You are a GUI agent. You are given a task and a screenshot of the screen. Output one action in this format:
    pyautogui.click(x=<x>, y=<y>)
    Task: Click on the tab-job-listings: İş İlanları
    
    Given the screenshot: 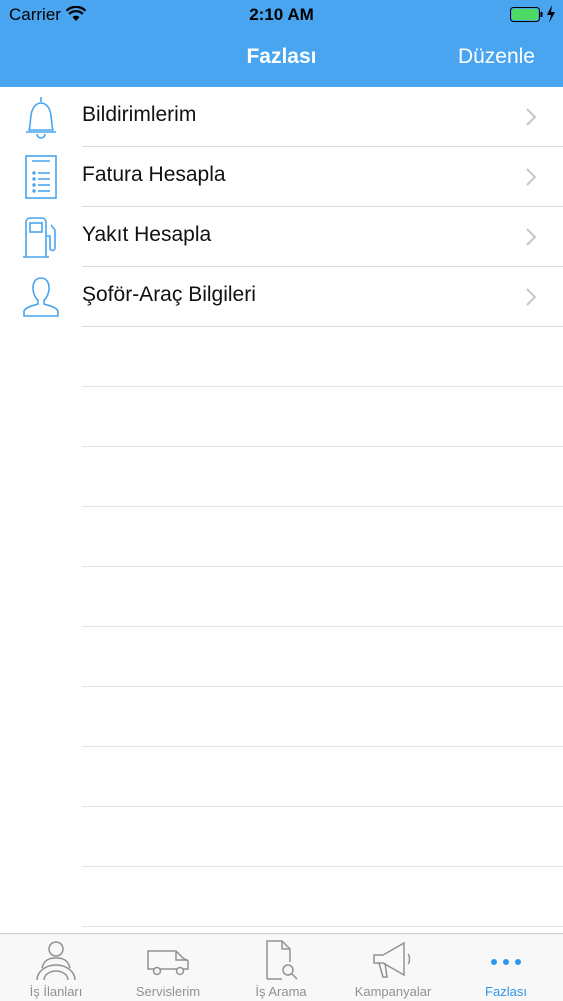 What is the action you would take?
    pyautogui.click(x=56, y=967)
    